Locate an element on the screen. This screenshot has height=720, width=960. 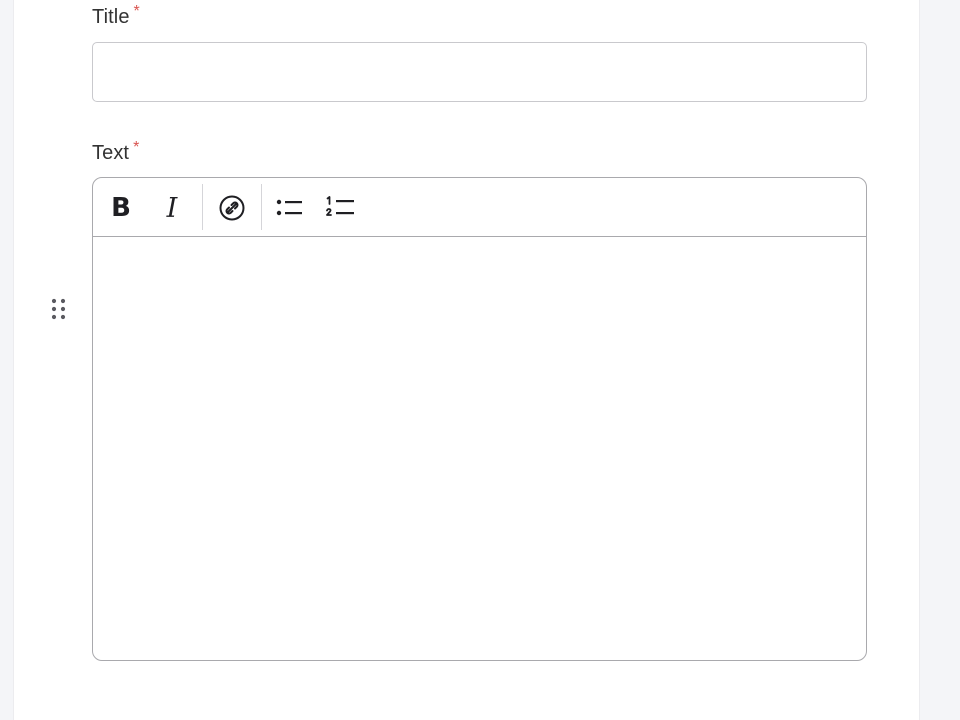
bold-icon: B is located at coordinates (121, 208).